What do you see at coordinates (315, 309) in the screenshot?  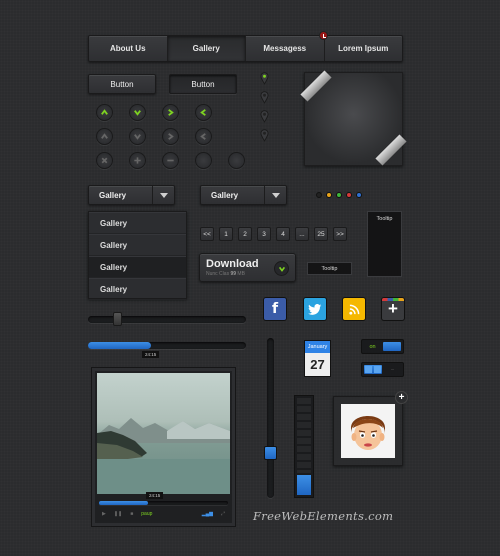 I see `twitter-icon` at bounding box center [315, 309].